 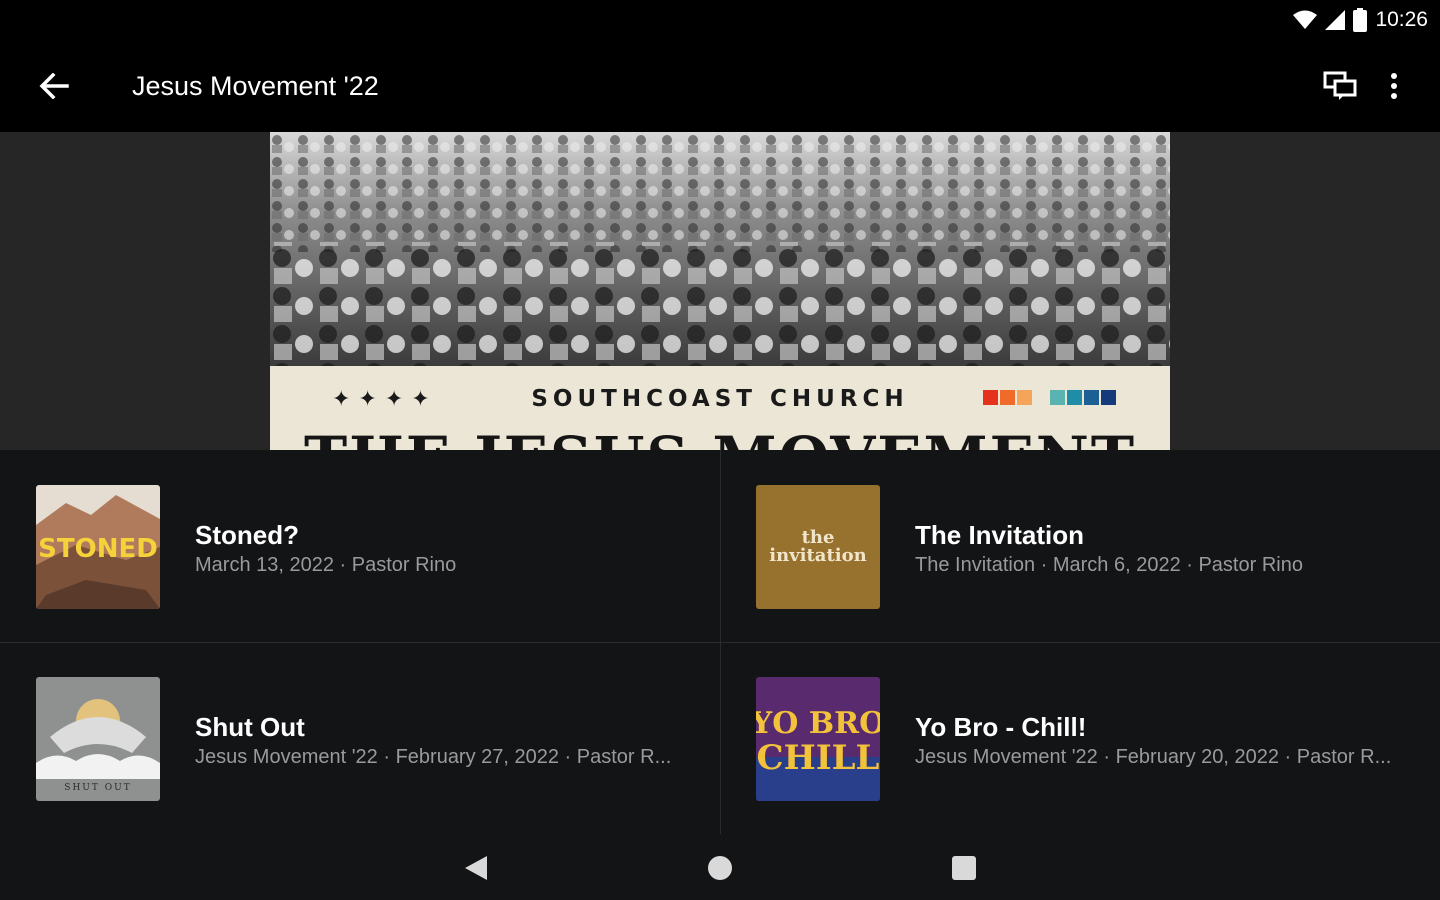 I want to click on sermon-subtitle: March 13, 2022 · Pastor Rino, so click(x=326, y=565).